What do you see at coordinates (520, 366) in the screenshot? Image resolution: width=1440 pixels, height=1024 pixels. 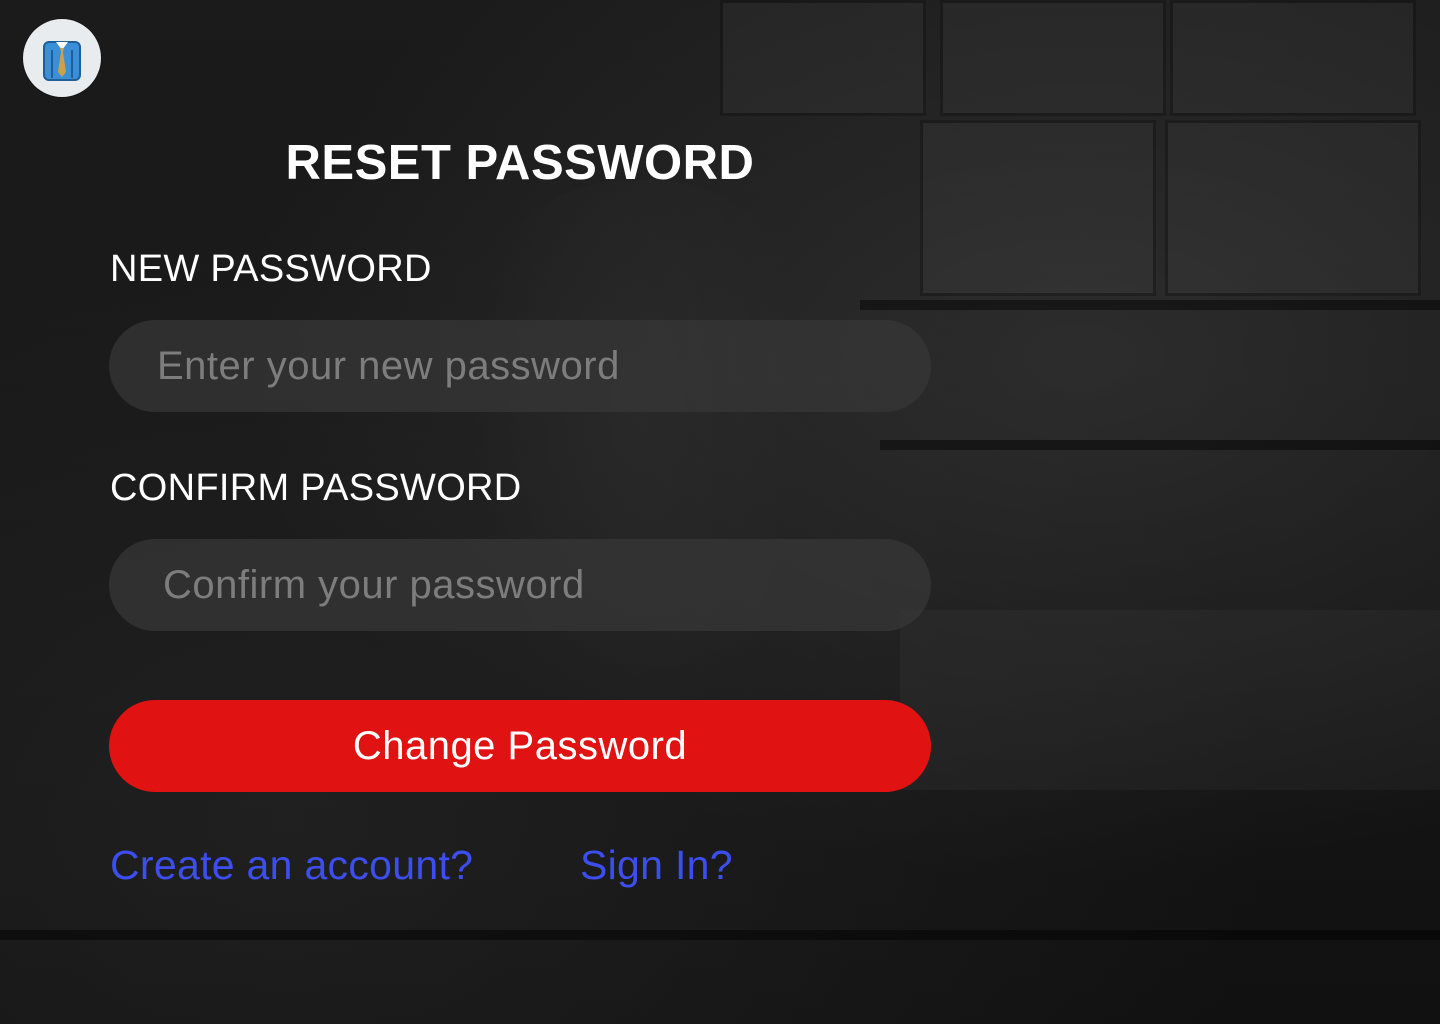 I see `new-password-input` at bounding box center [520, 366].